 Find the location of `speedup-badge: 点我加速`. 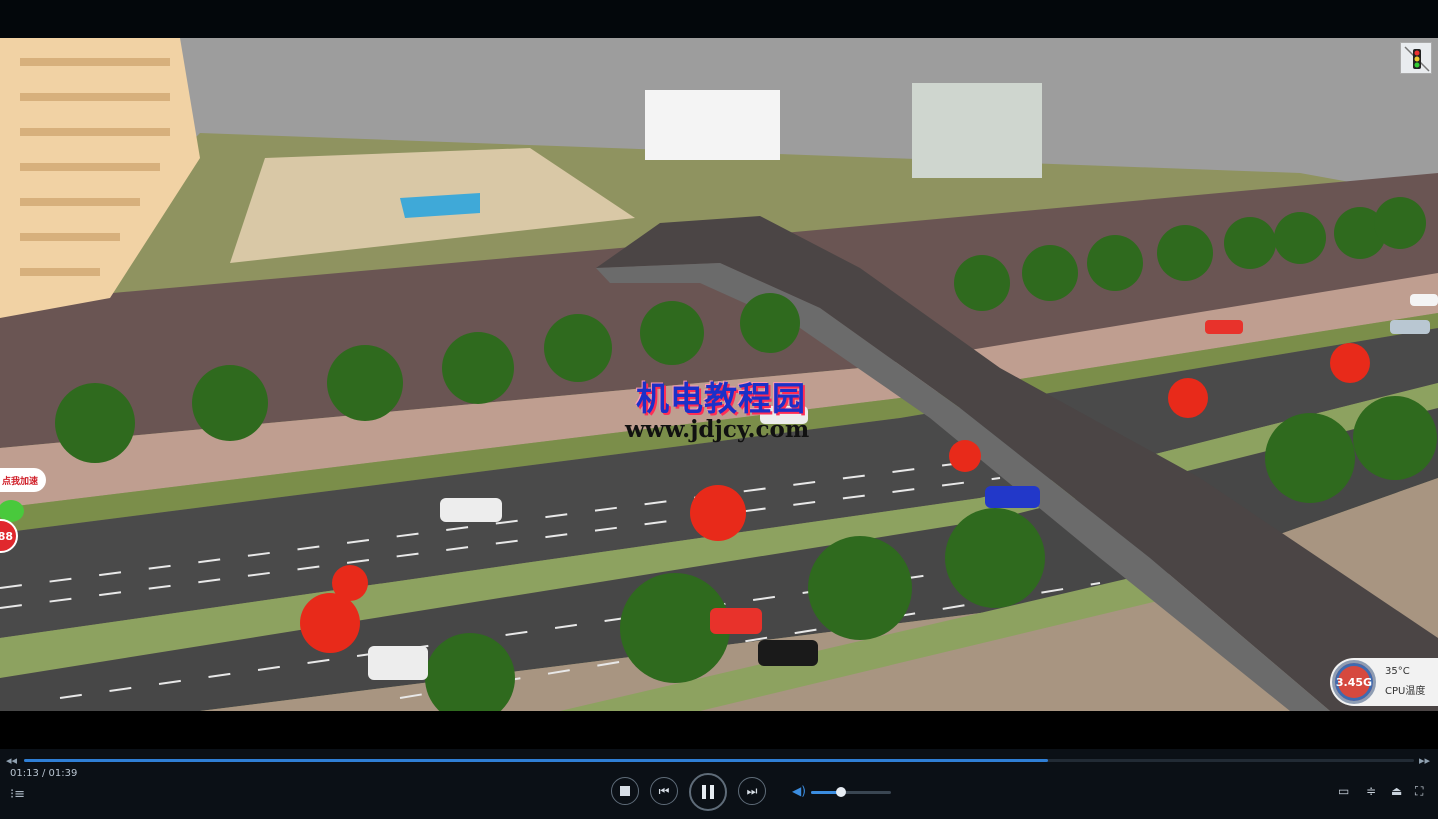

speedup-badge: 点我加速 is located at coordinates (23, 480).